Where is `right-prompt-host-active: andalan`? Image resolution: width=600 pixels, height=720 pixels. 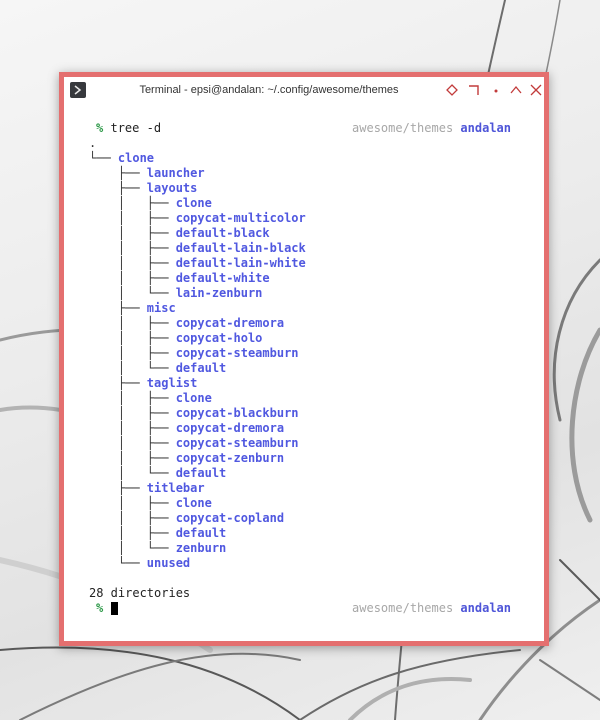
right-prompt-host-active: andalan is located at coordinates (485, 608).